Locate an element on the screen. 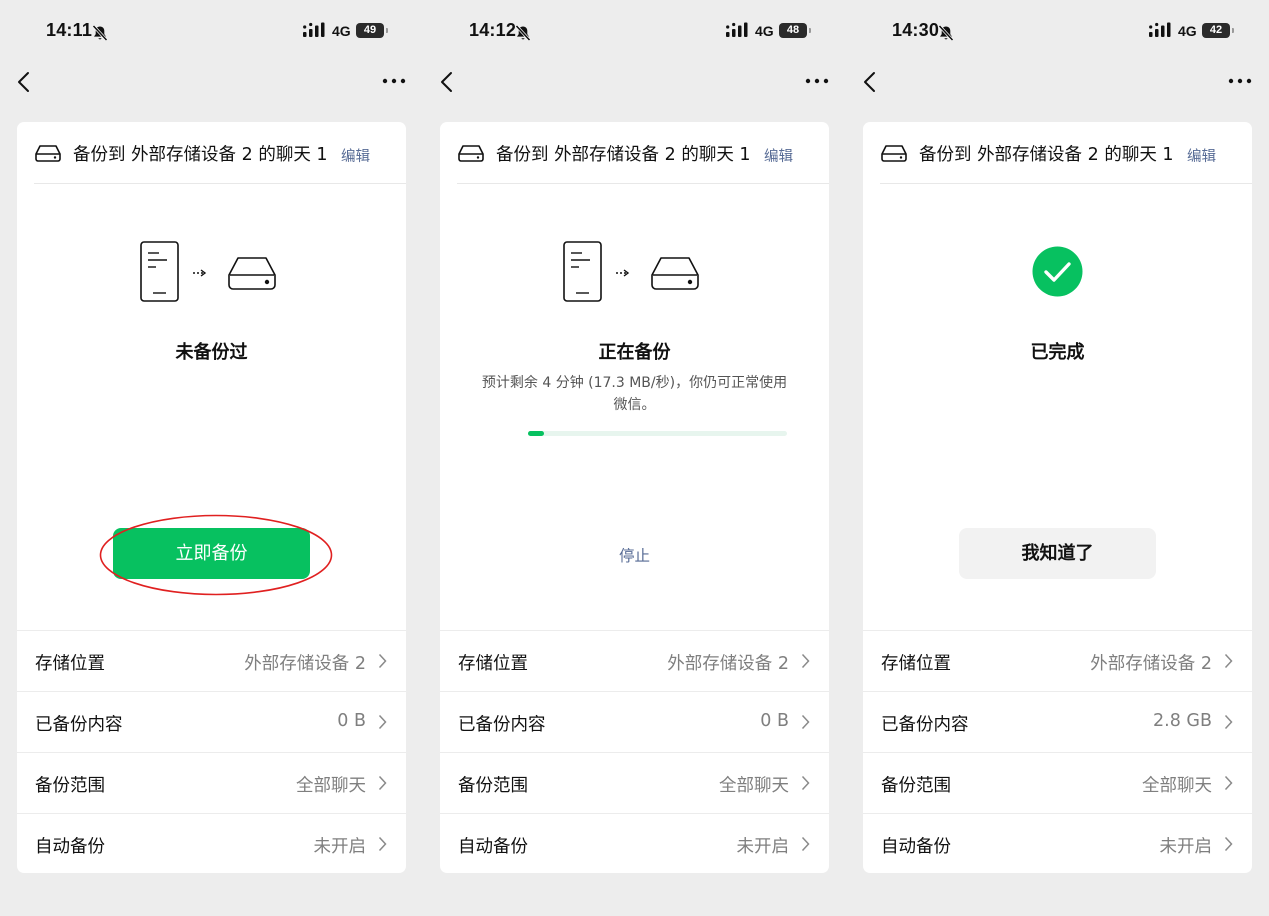  state-subtitle: 预计剩余 4 分钟 (17.3 MB/秒)，你仍可正常使用微信。 is located at coordinates (634, 394).